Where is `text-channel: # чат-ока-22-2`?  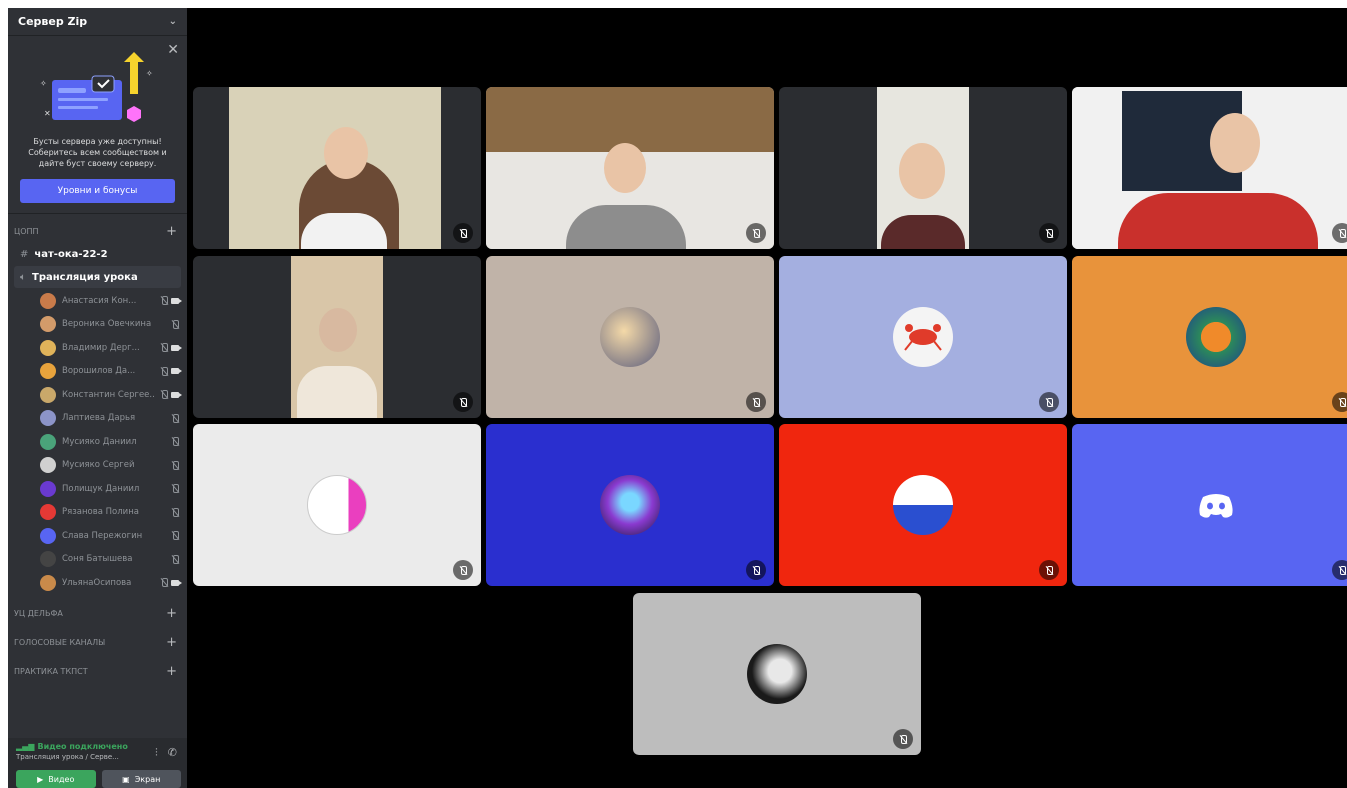 text-channel: # чат-ока-22-2 is located at coordinates (97, 254).